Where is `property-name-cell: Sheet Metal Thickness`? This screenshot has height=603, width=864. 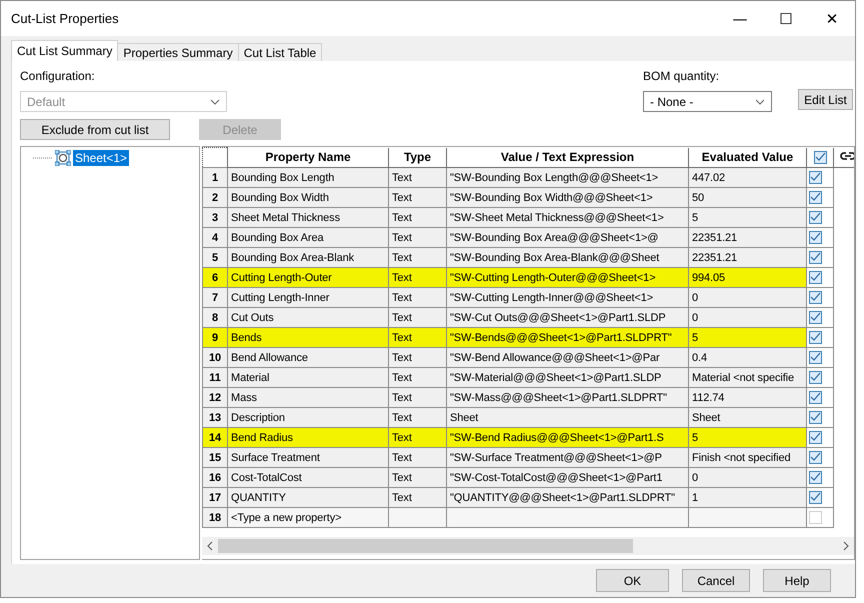
property-name-cell: Sheet Metal Thickness is located at coordinates (308, 218).